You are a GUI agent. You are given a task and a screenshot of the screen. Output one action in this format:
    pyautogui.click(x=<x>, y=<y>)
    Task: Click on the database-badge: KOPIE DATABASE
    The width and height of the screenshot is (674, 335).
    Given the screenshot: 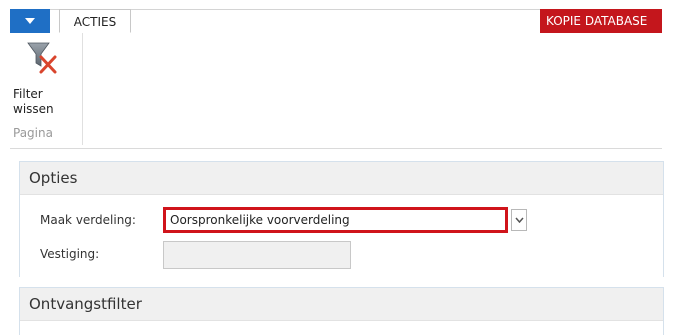 What is the action you would take?
    pyautogui.click(x=601, y=21)
    